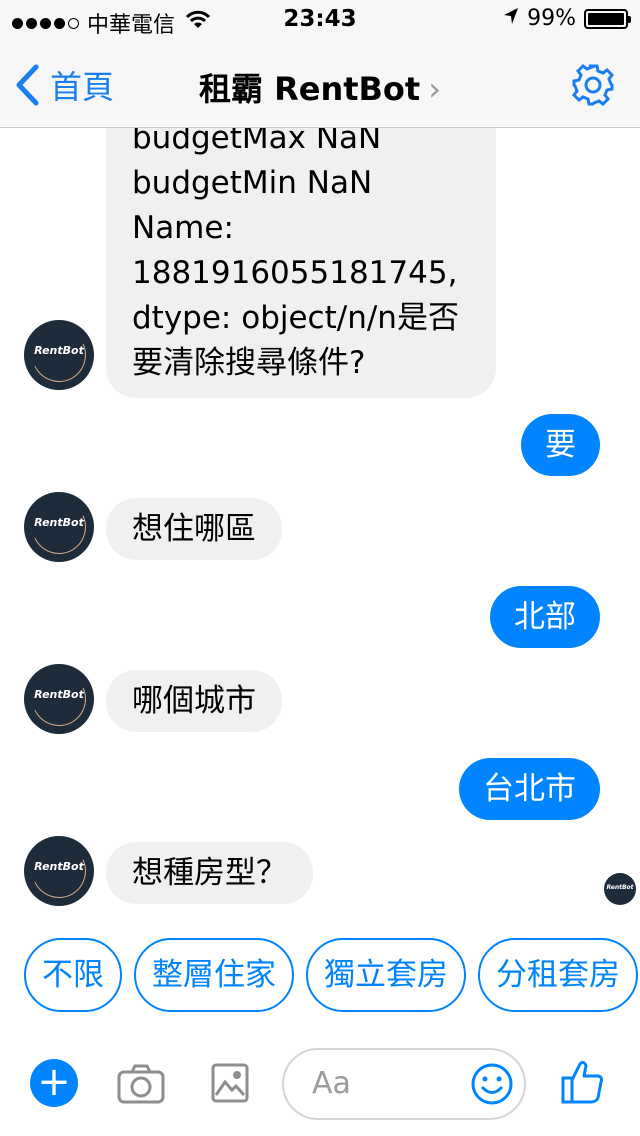  What do you see at coordinates (386, 975) in the screenshot?
I see `quick-reply-studio: 獨立套房` at bounding box center [386, 975].